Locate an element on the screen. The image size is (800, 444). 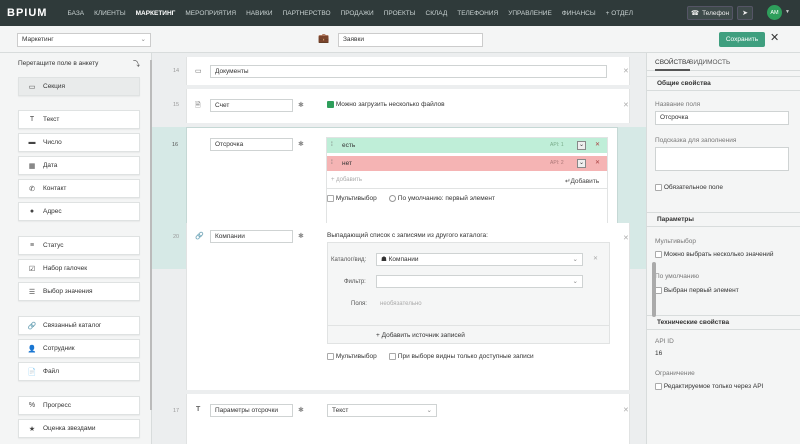
close-icon: ✕ is located at coordinates (774, 37).